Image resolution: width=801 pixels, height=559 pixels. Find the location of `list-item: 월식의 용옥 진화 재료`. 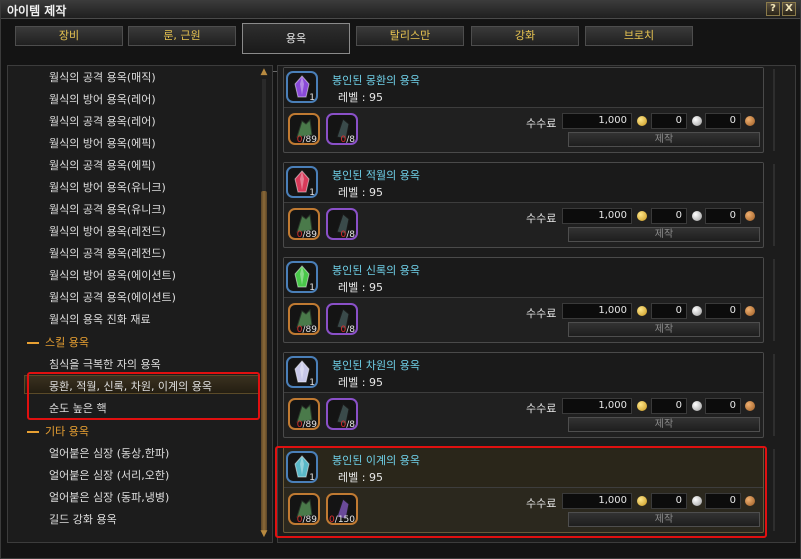

list-item: 월식의 용옥 진화 재료 is located at coordinates (100, 319).